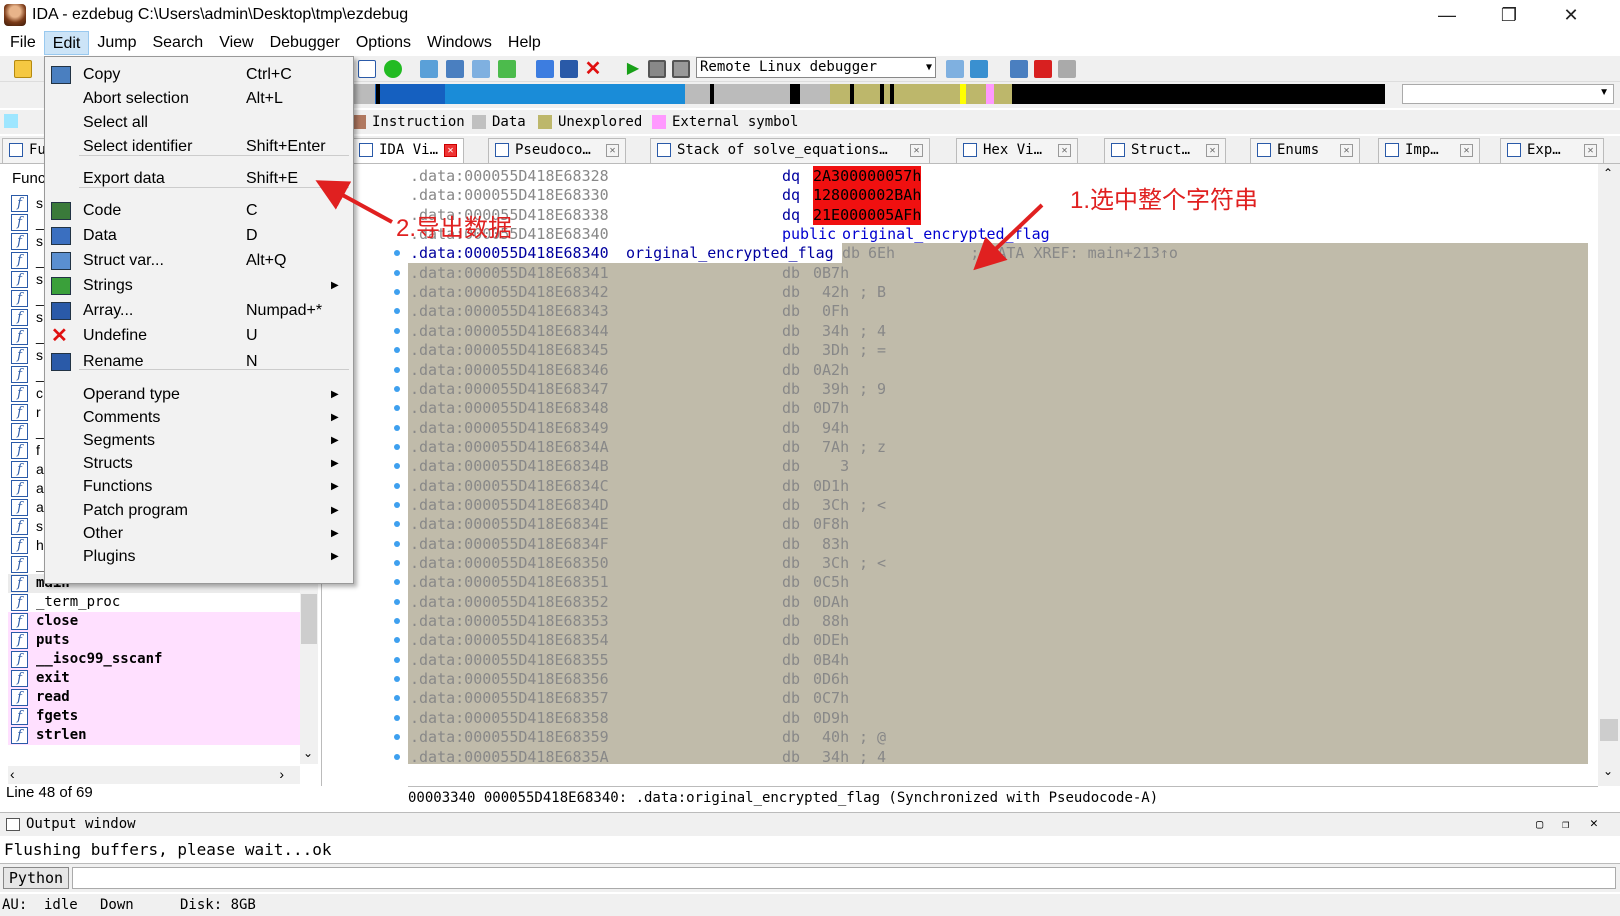  Describe the element at coordinates (36, 878) in the screenshot. I see `python-button: Python` at that location.